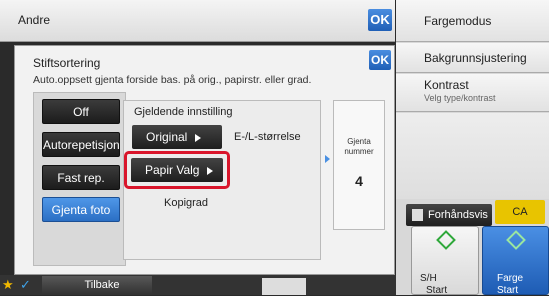  What do you see at coordinates (29, 285) in the screenshot?
I see `check-icon: ✓` at bounding box center [29, 285].